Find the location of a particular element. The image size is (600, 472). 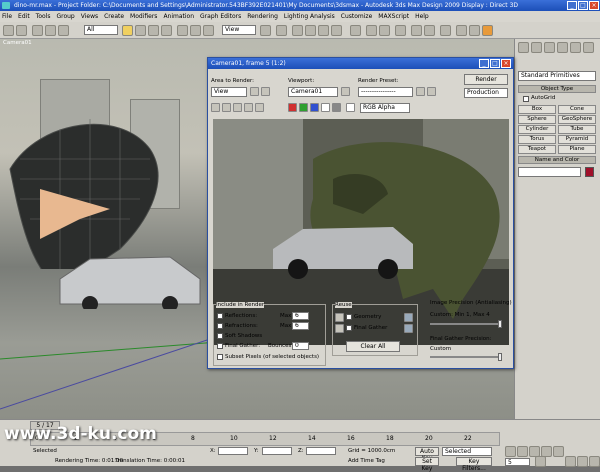

primitive-category-dropdown: Standard Primitives is located at coordinates (557, 76).